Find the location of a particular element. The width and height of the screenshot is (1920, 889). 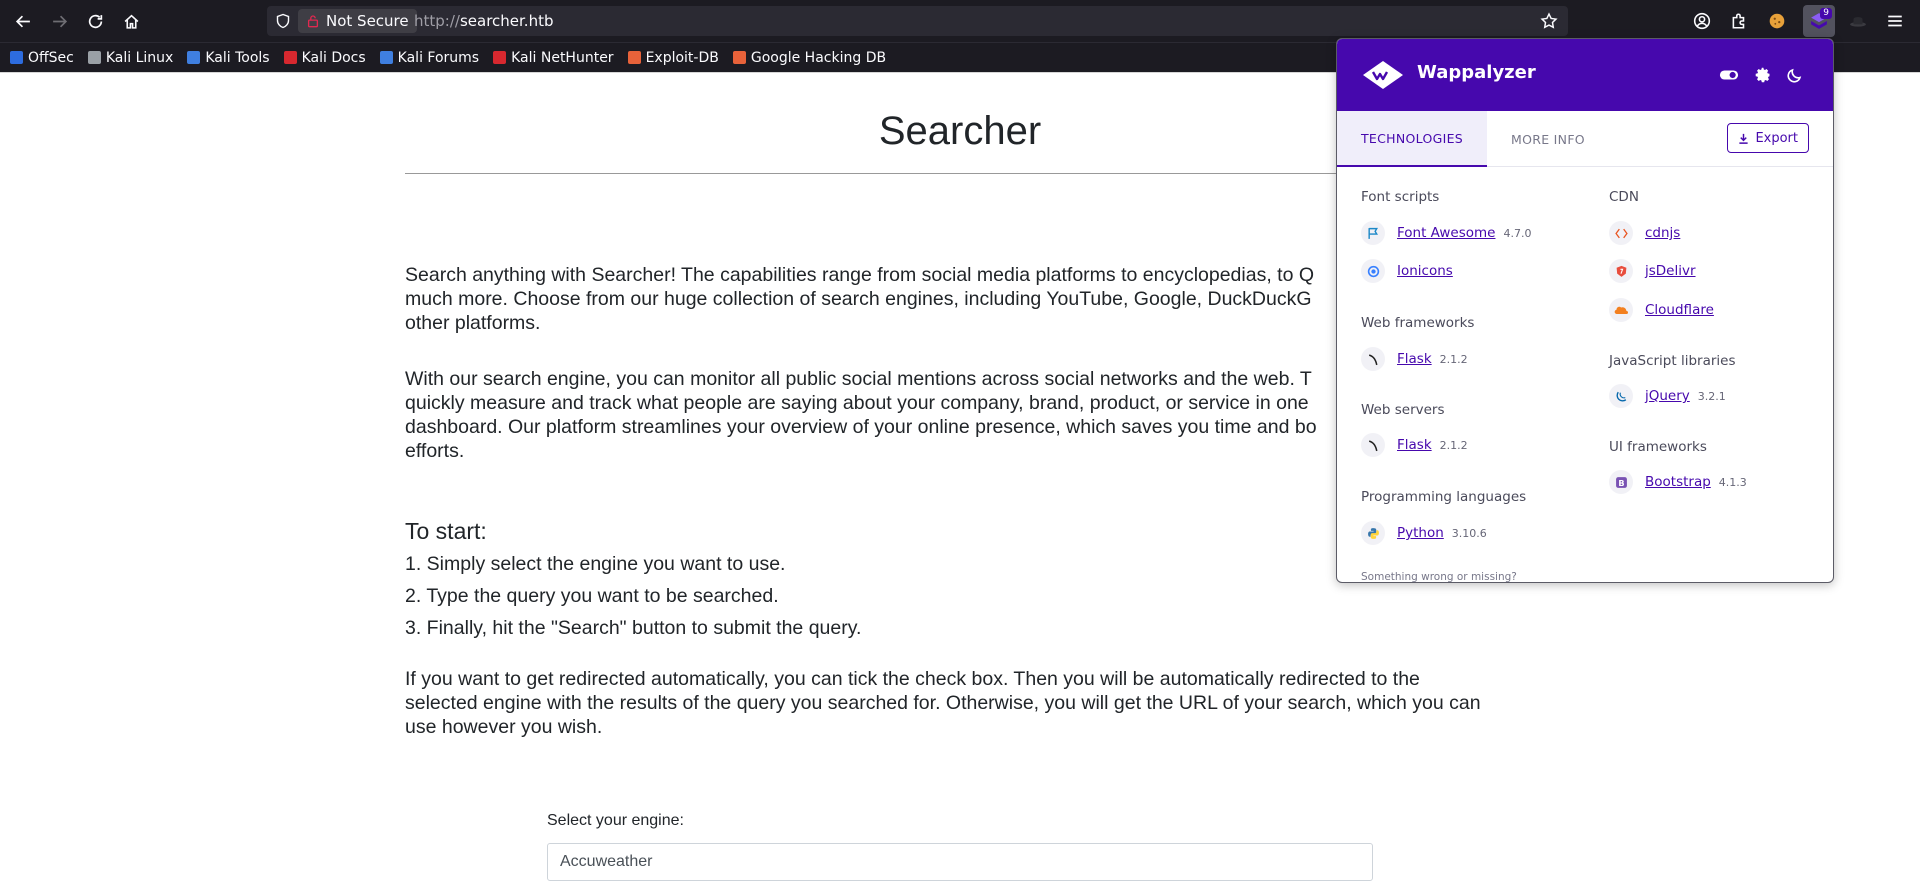

wappalyzer-header: Wappalyzer is located at coordinates (1585, 75).